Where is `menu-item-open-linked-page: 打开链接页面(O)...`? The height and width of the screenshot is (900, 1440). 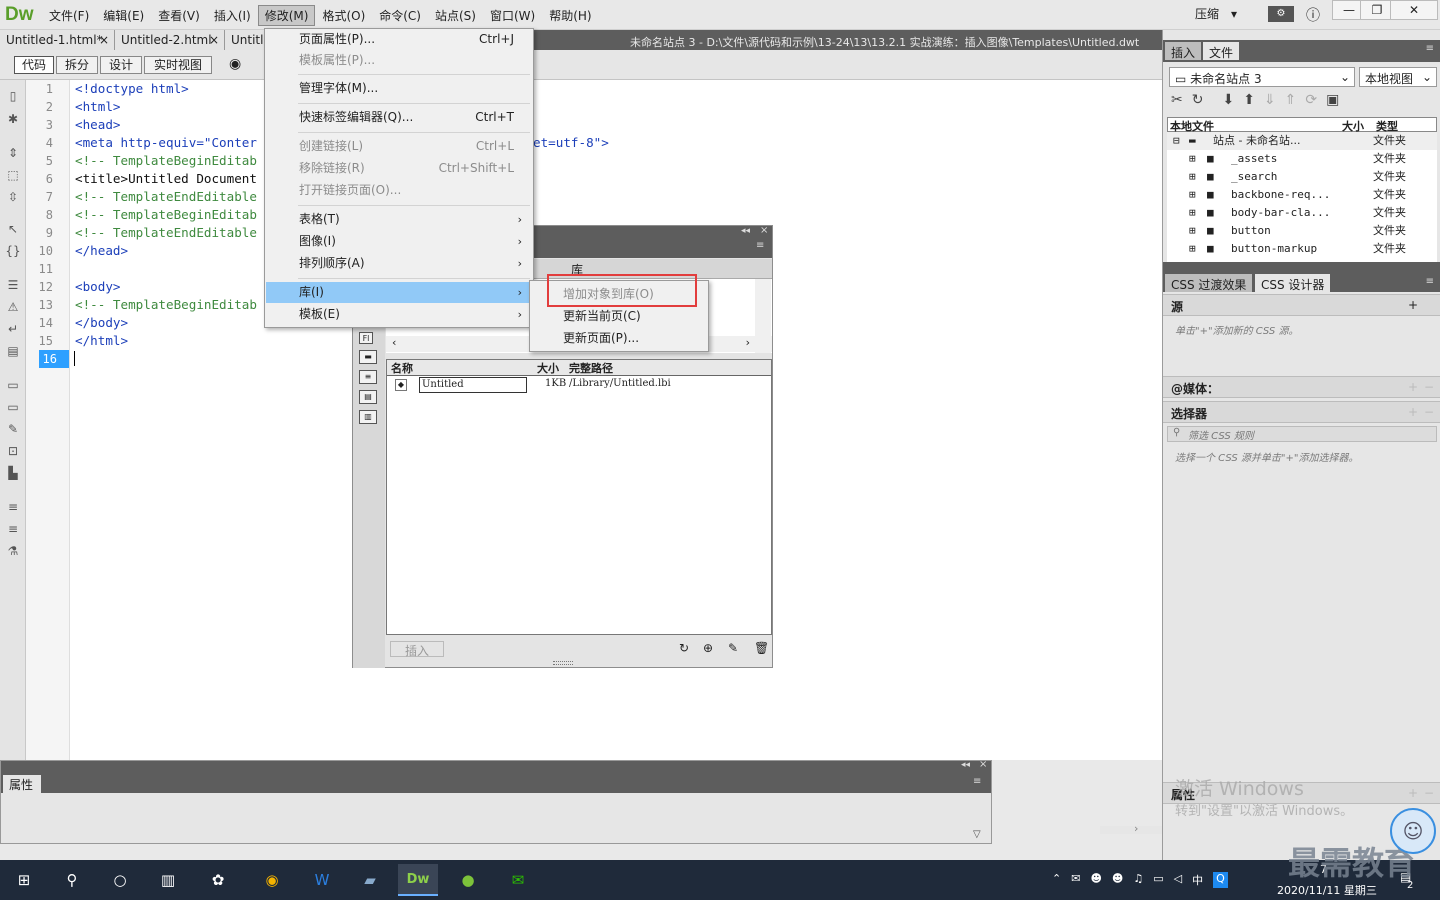
menu-item-open-linked-page: 打开链接页面(O)... is located at coordinates (399, 190).